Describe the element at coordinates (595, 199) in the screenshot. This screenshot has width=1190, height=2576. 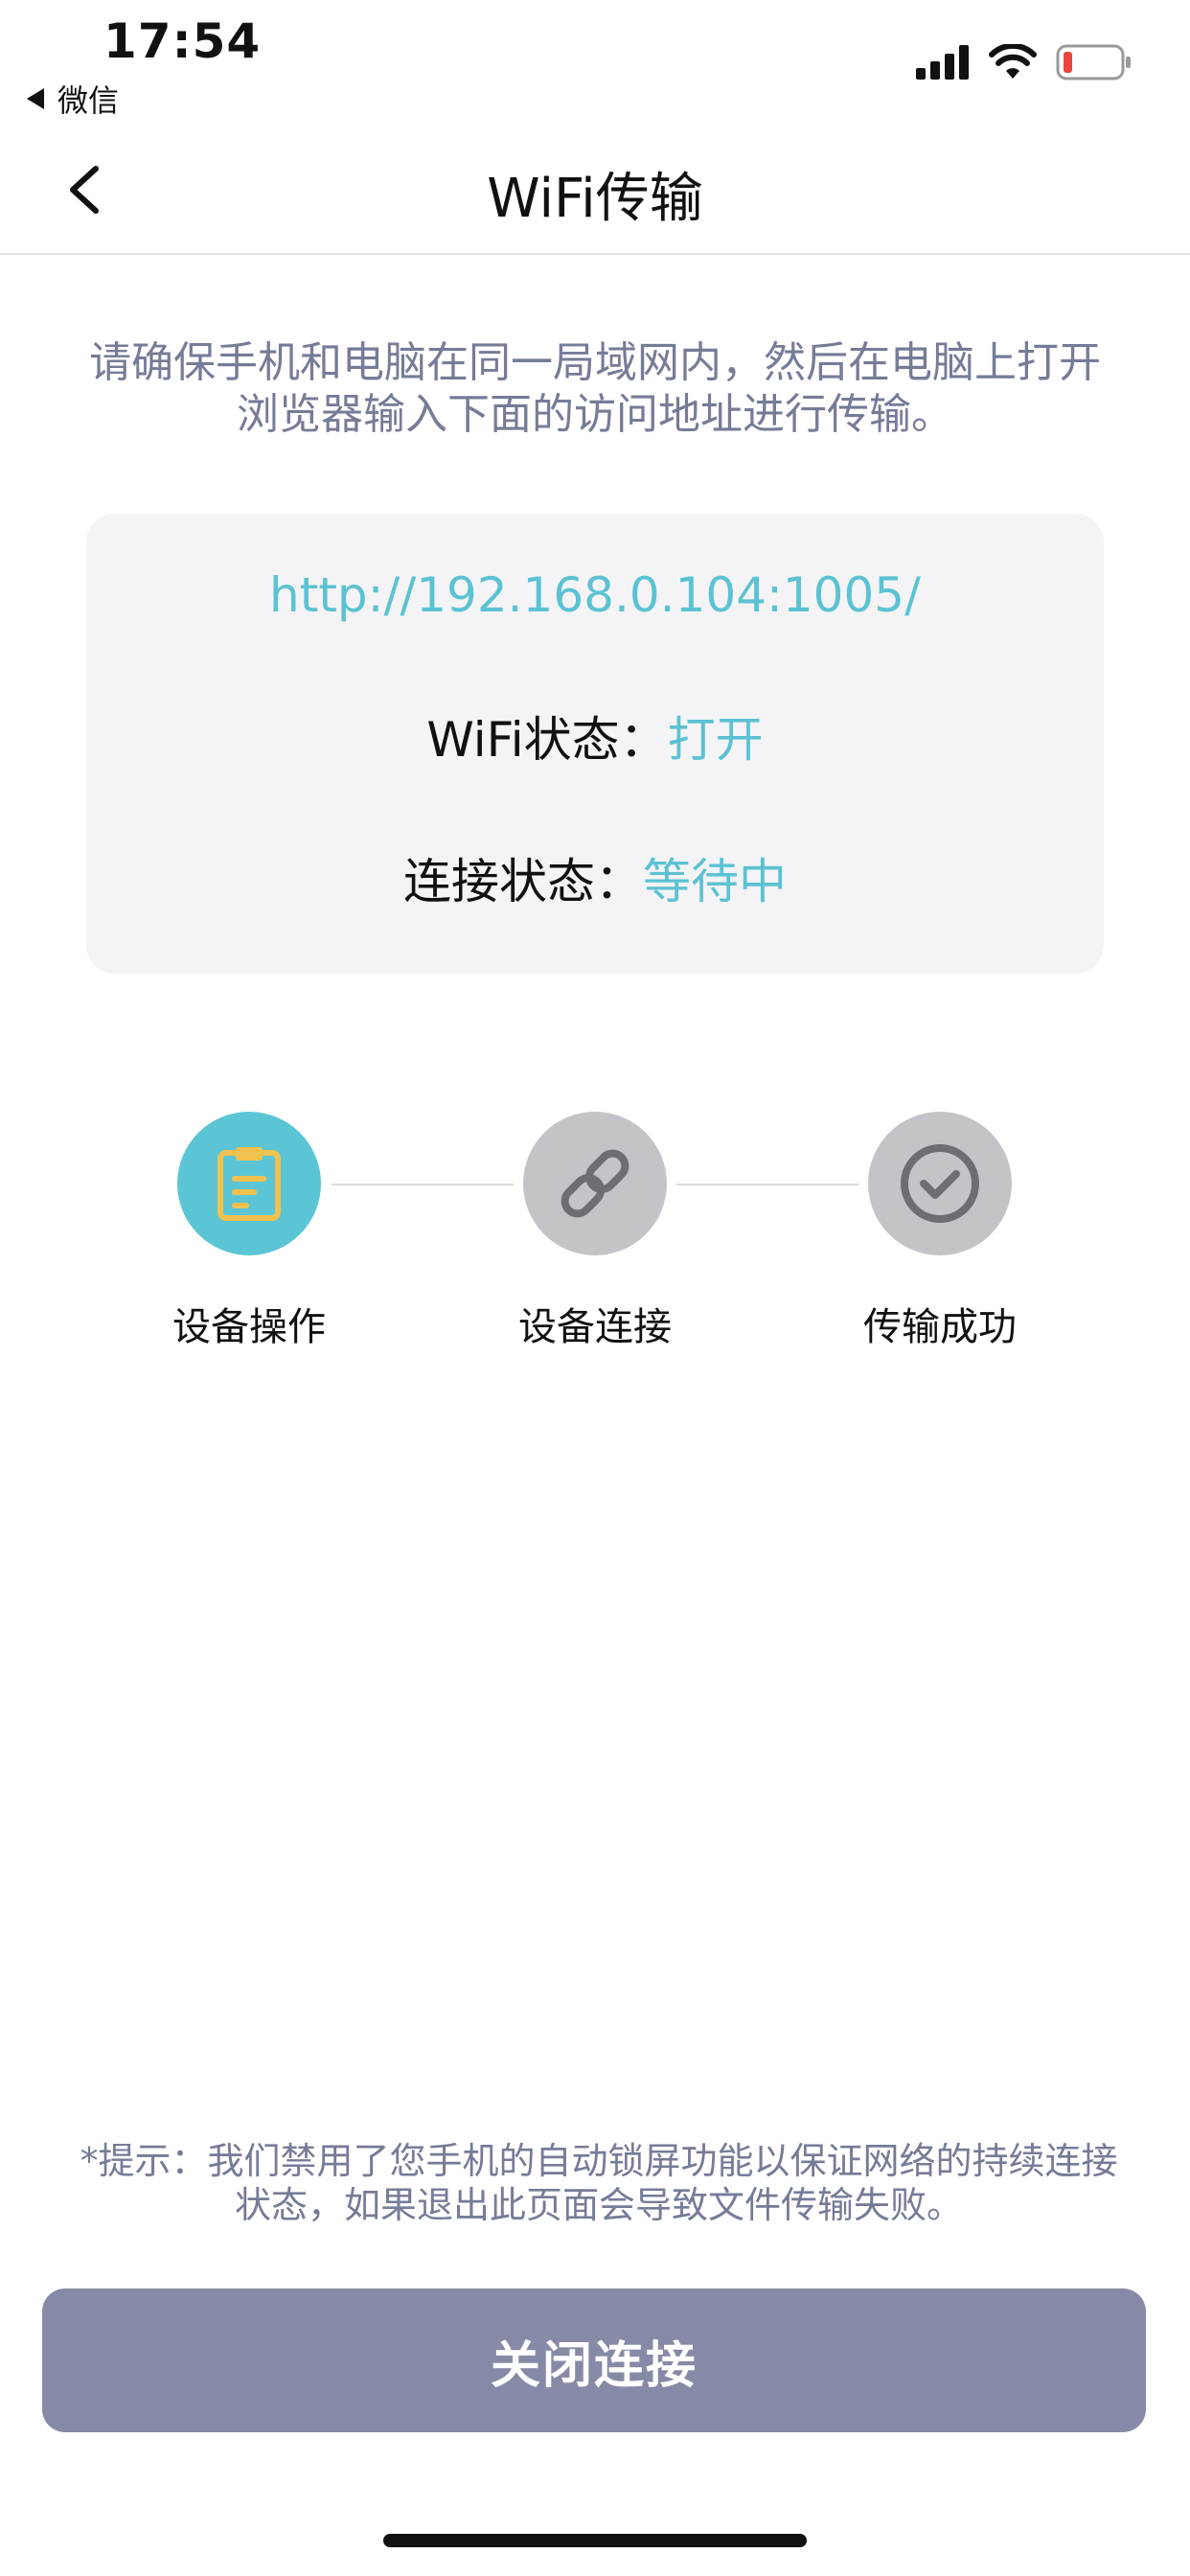
I see `page-title: WiFi传输` at that location.